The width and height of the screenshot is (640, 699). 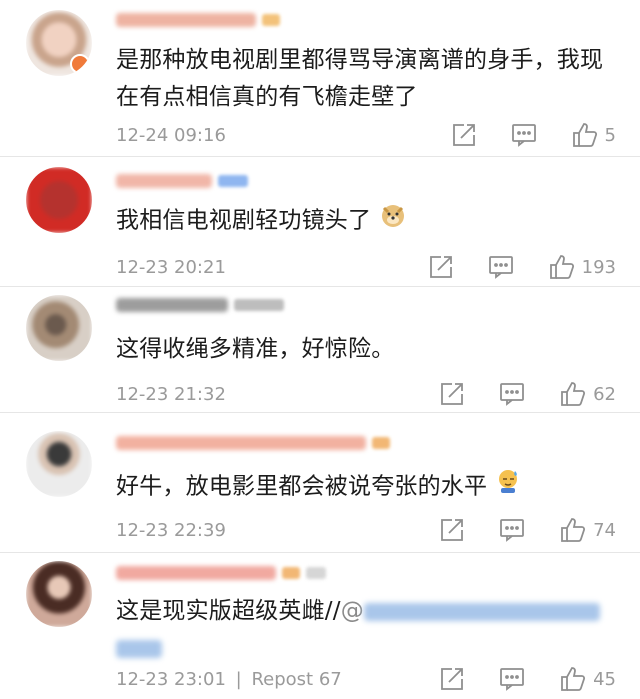 What do you see at coordinates (368, 630) in the screenshot?
I see `comment-text: 这是现实版超级英雌//@` at bounding box center [368, 630].